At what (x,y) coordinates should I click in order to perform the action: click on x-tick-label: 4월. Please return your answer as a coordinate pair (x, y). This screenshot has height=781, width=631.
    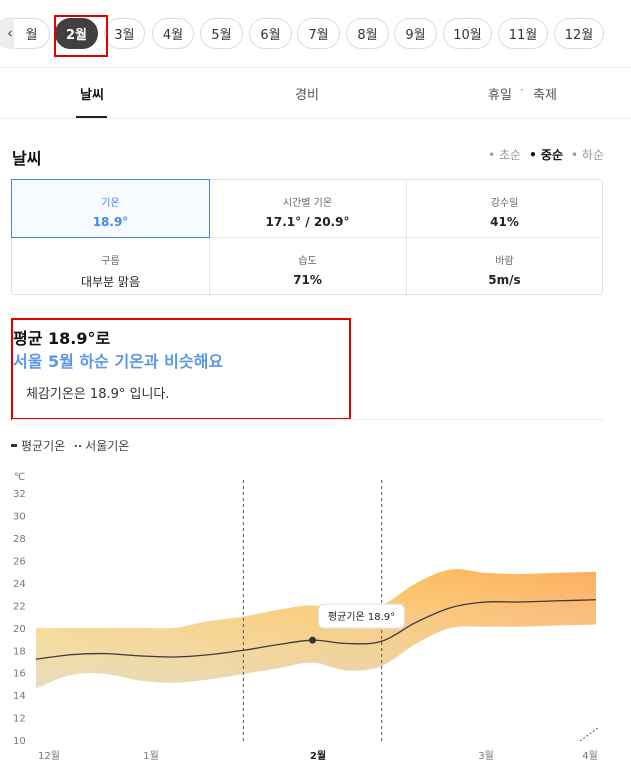
    Looking at the image, I should click on (590, 756).